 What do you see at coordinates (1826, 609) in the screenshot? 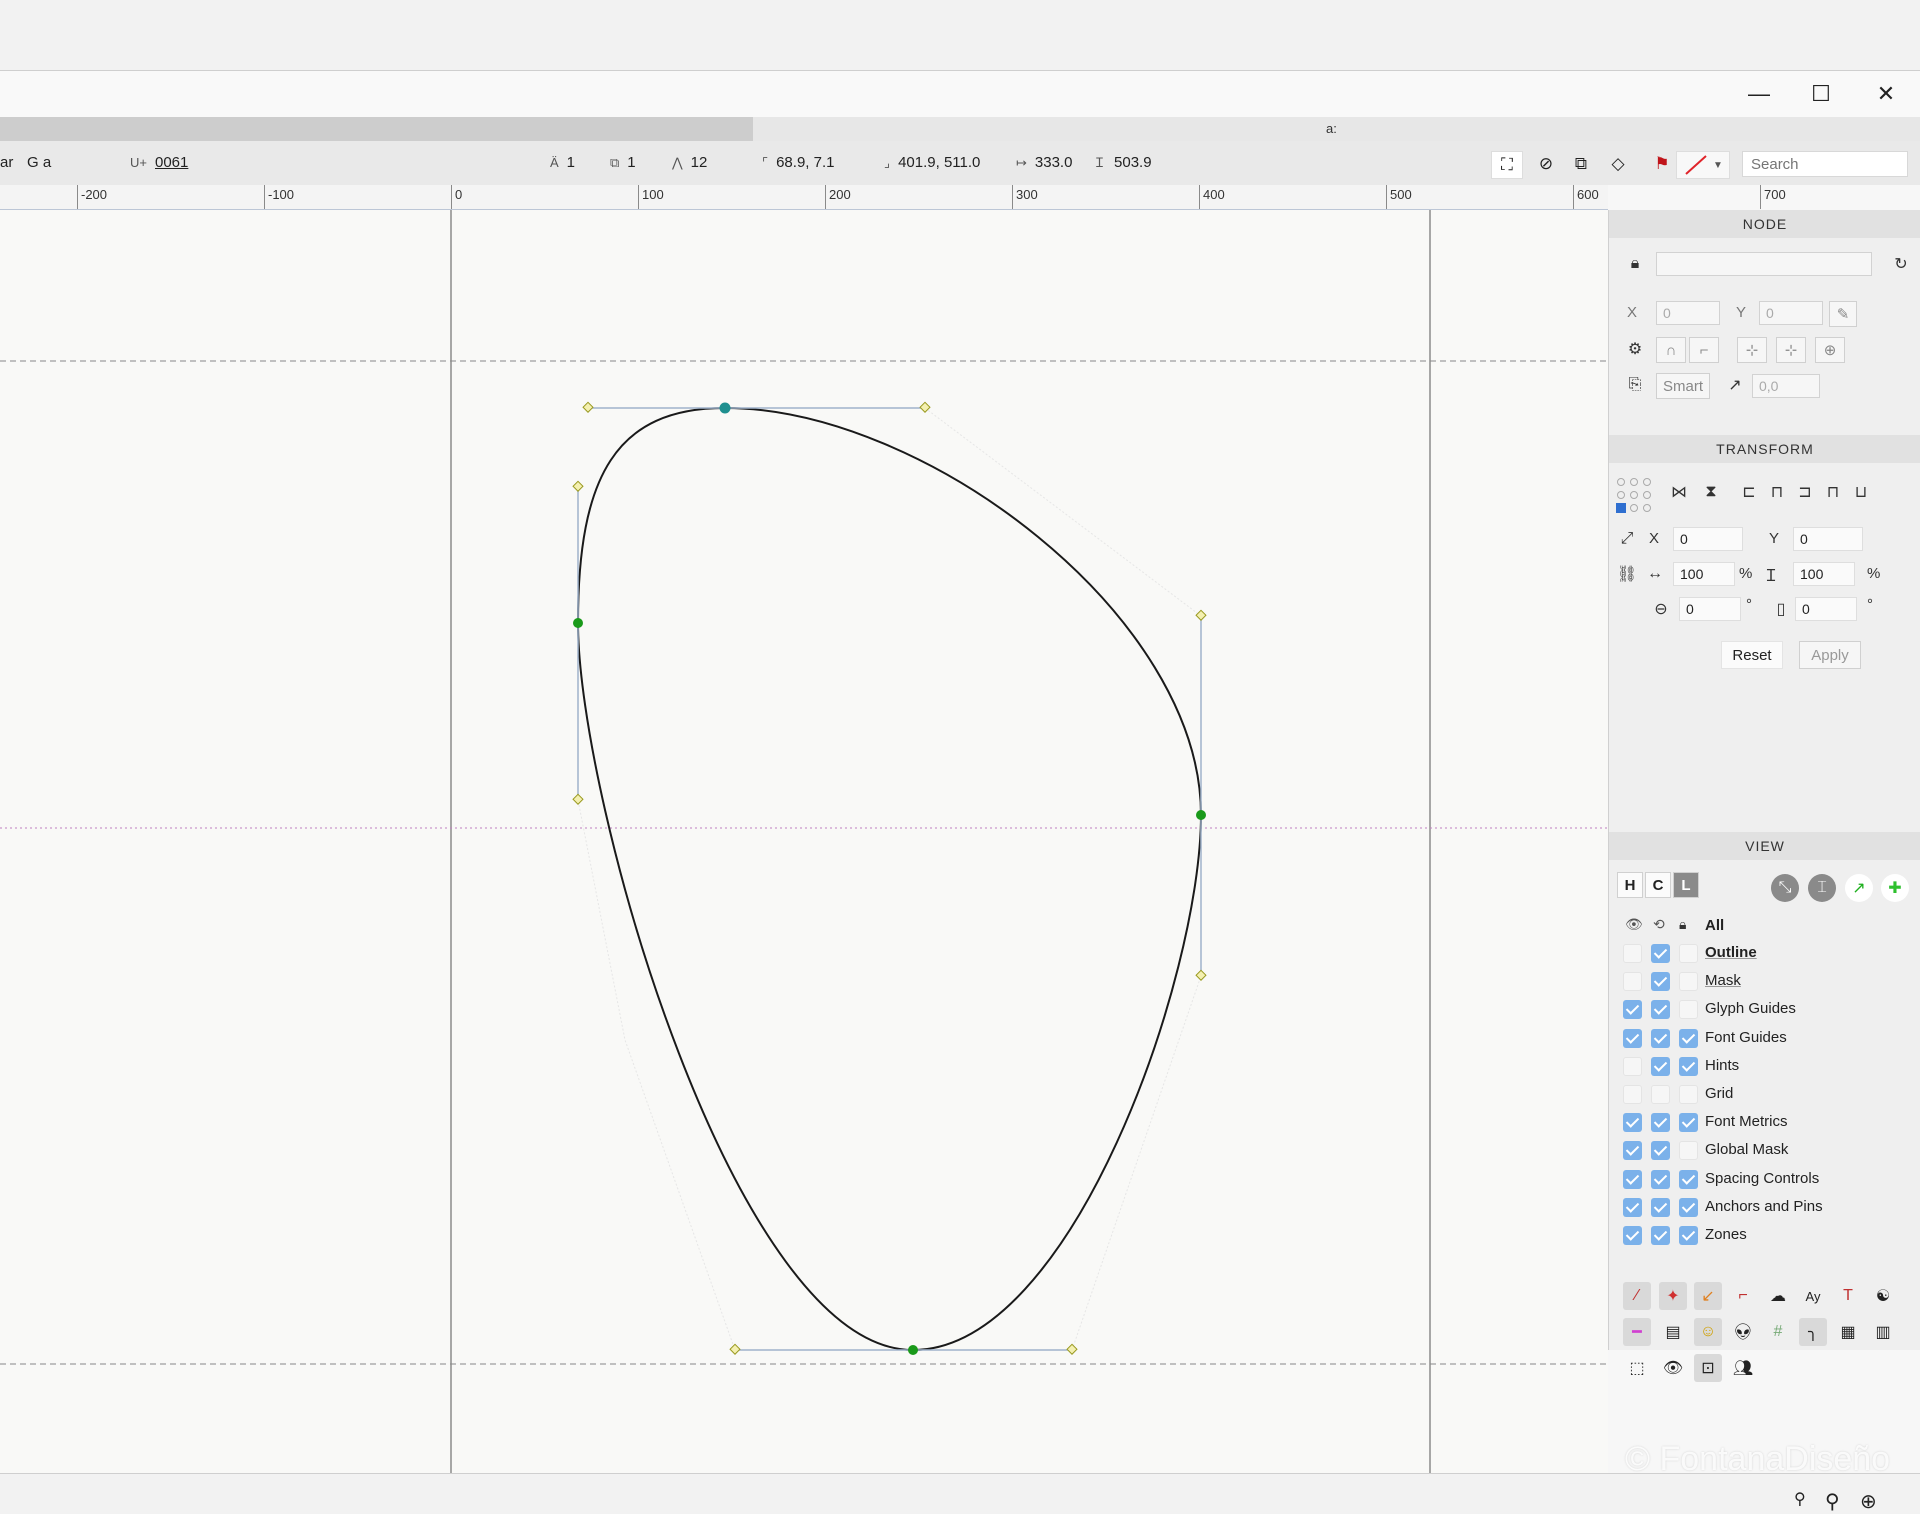
I see `slant-input: 0` at bounding box center [1826, 609].